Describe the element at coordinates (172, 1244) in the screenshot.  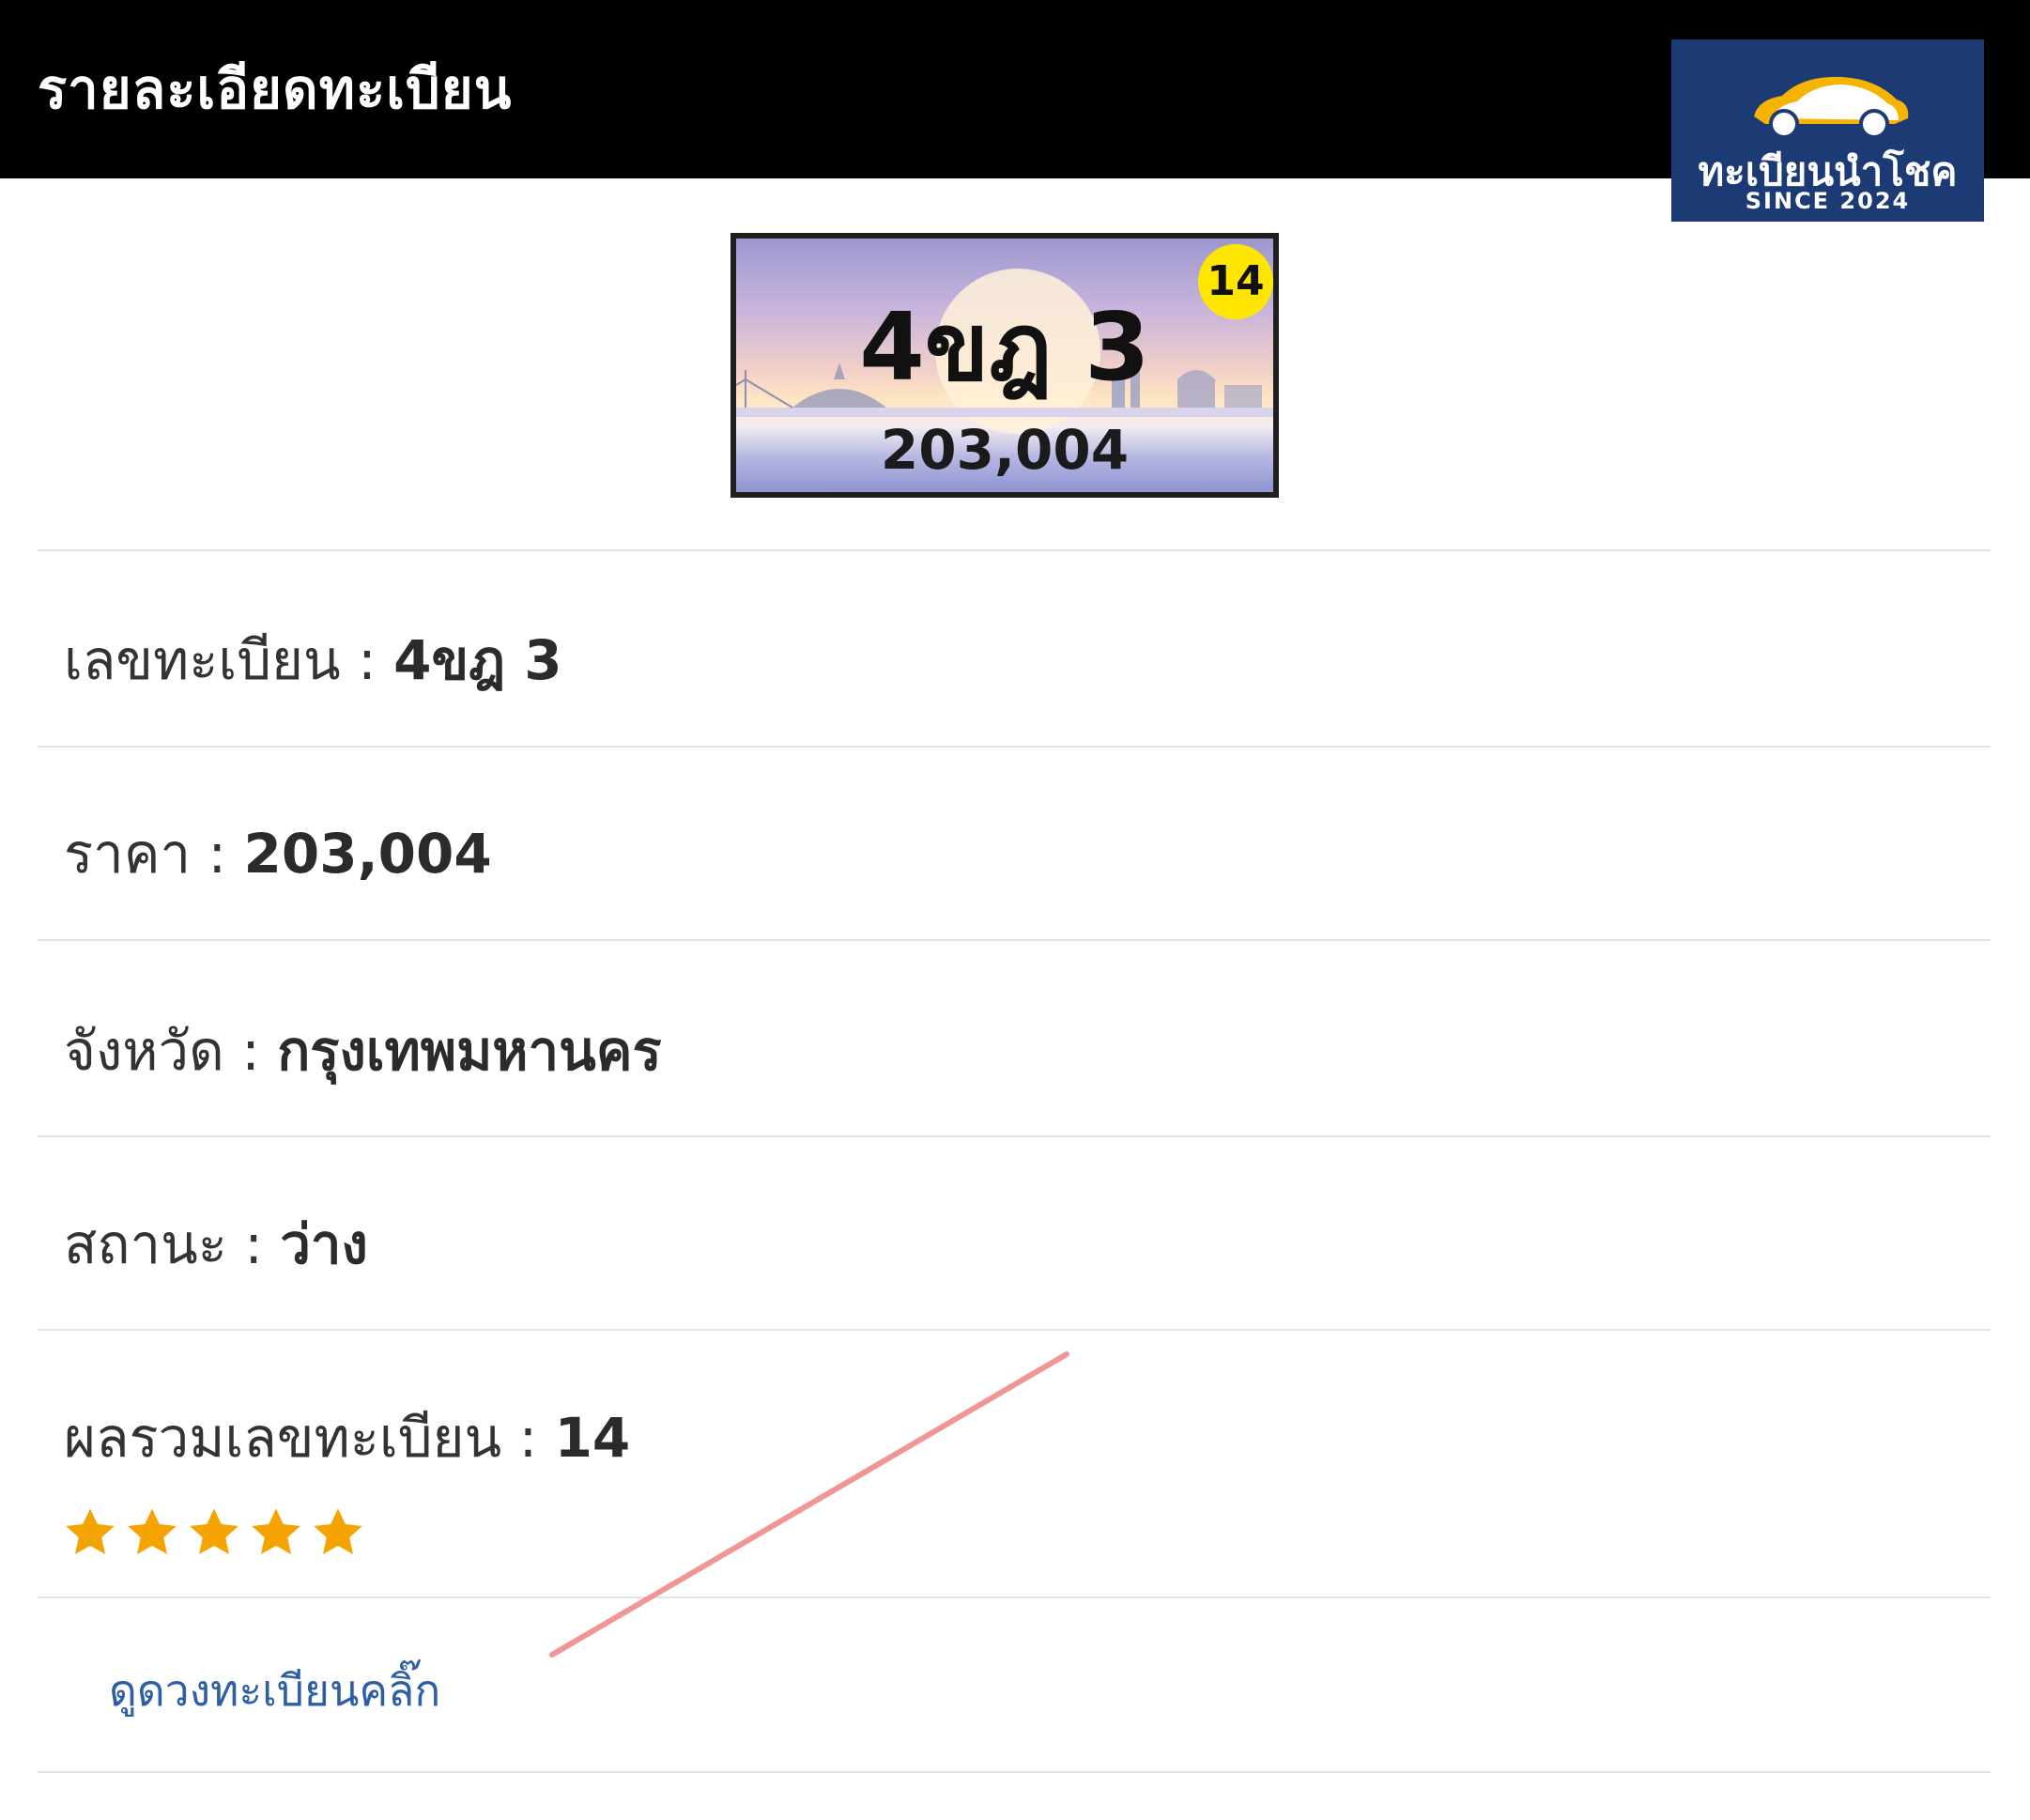
I see `detail-label: สถานะ :` at that location.